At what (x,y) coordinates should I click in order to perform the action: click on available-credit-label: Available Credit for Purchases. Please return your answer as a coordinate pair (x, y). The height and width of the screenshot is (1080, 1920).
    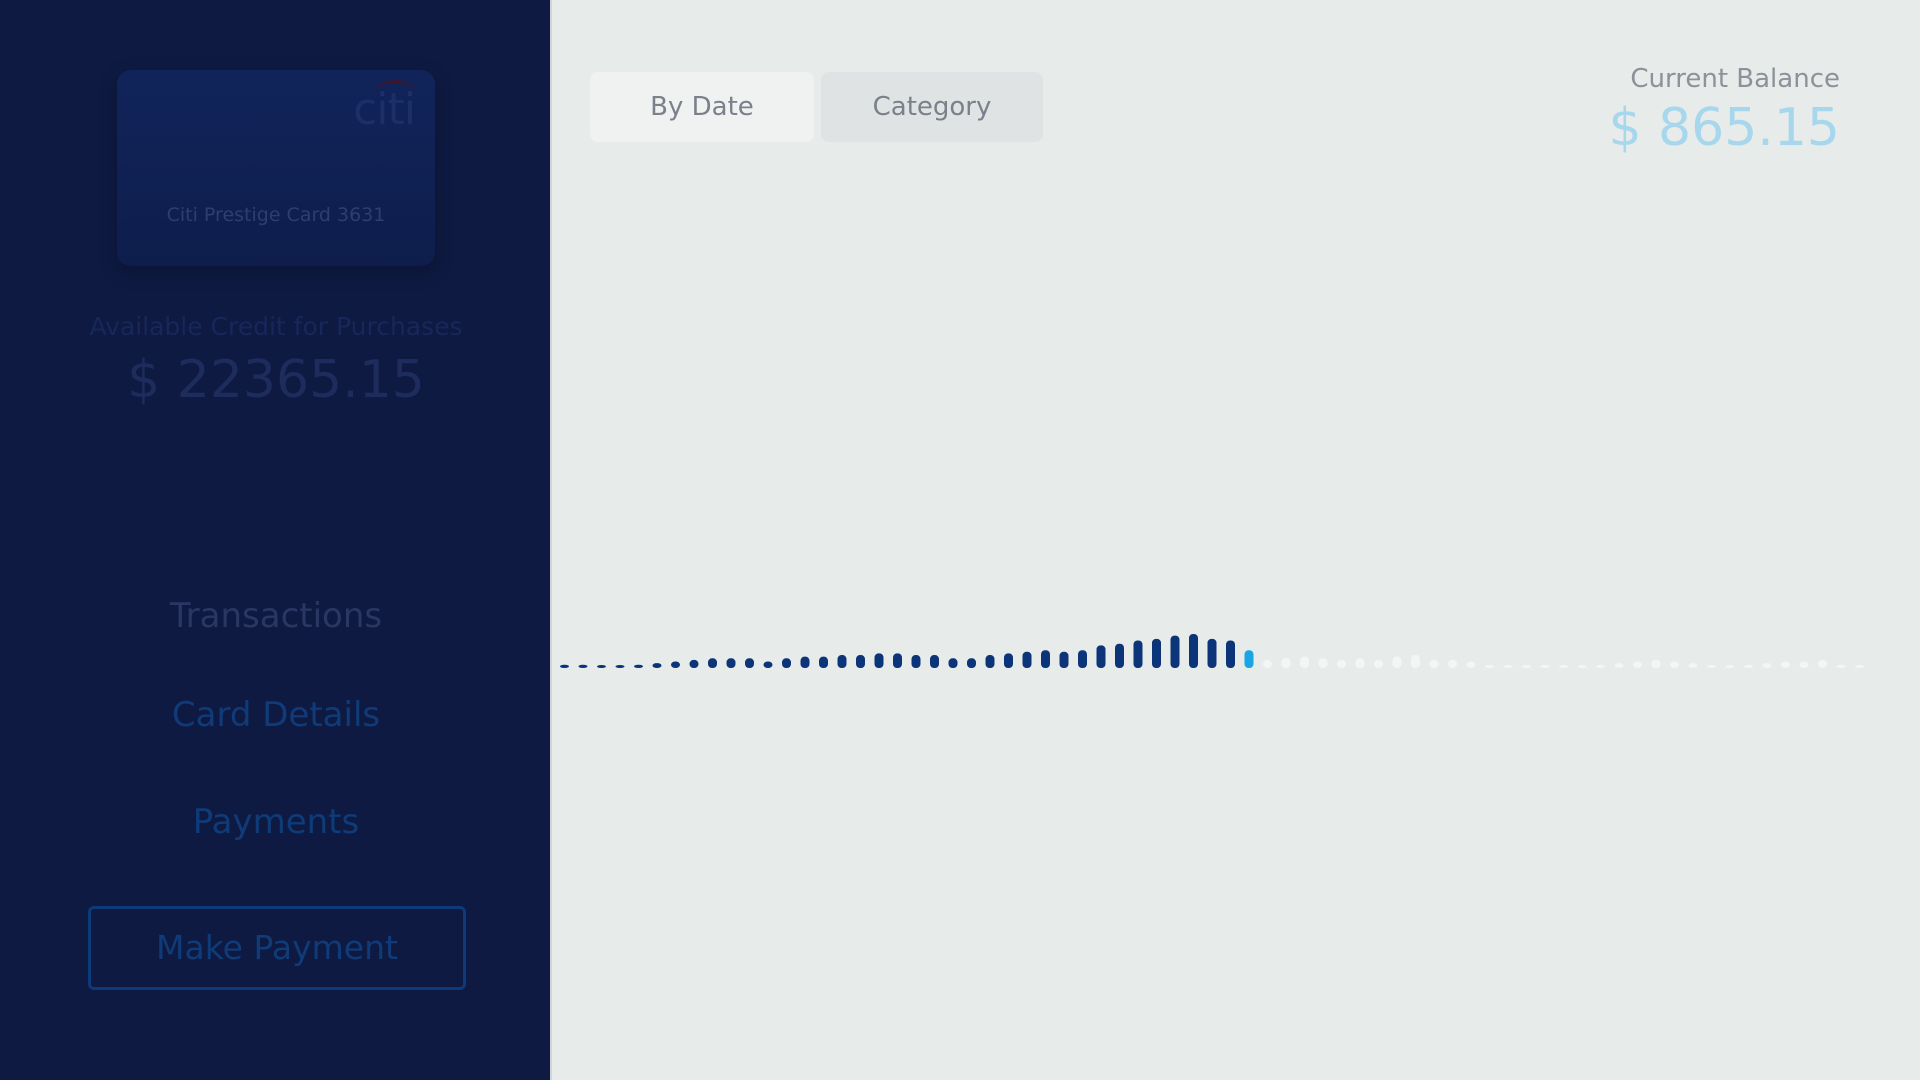
    Looking at the image, I should click on (276, 326).